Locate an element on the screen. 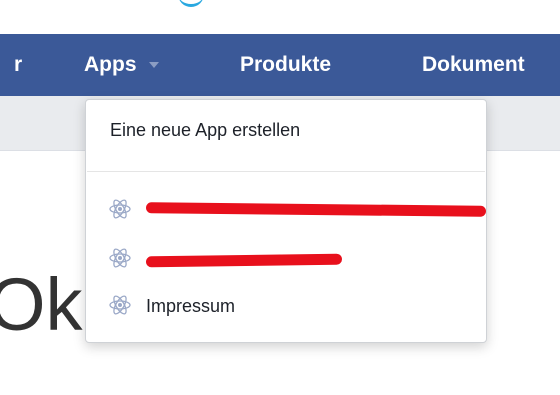 This screenshot has width=560, height=395. nav-item-apps: Apps is located at coordinates (121, 65).